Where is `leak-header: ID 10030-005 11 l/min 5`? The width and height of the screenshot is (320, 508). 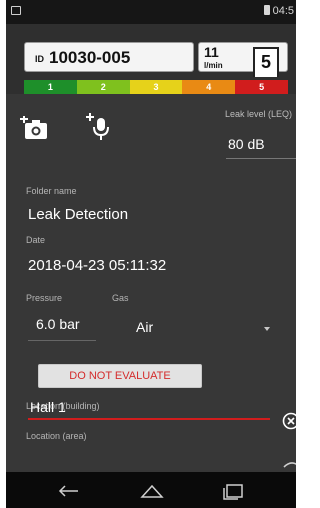
leak-header: ID 10030-005 11 l/min 5 is located at coordinates (151, 52).